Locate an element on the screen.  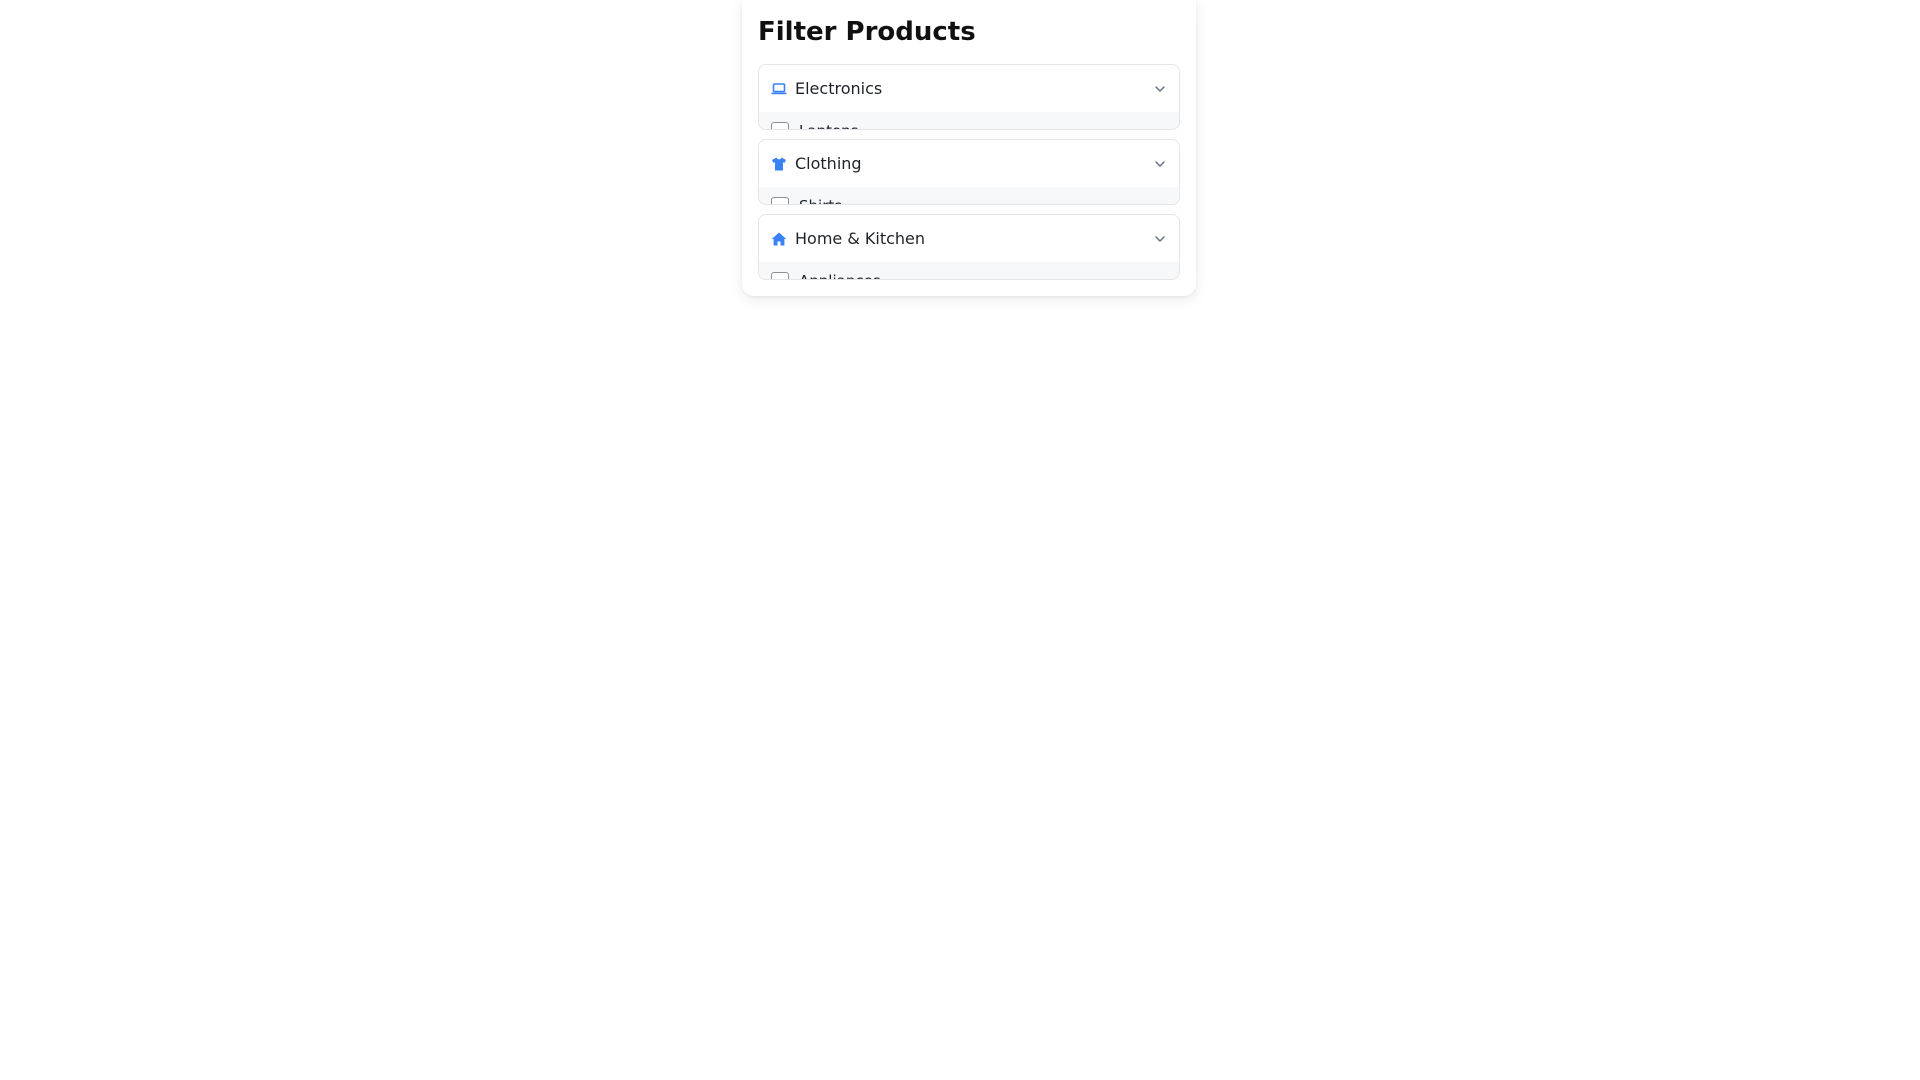
option-label: Laptops is located at coordinates (828, 125).